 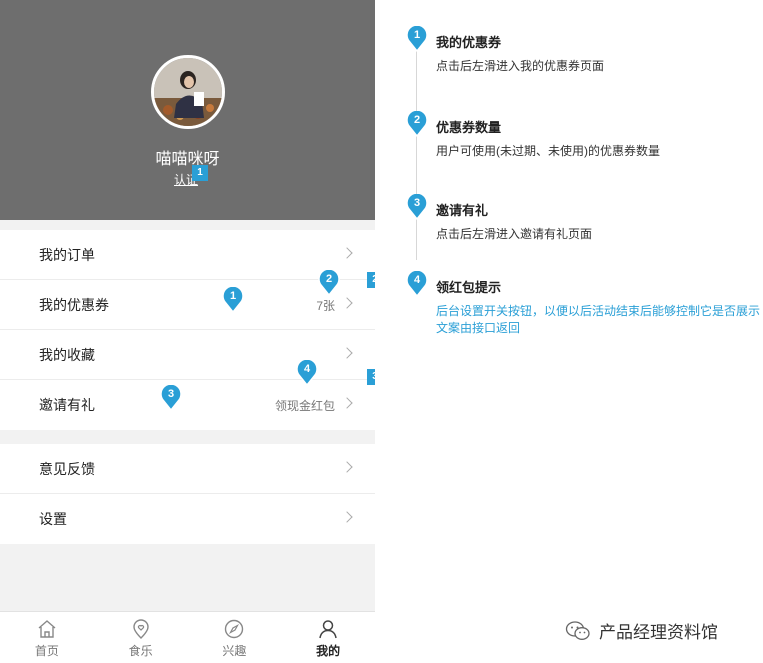 I want to click on bottom-tab-bar: 首页 食乐 兴趣 我的, so click(x=187, y=637).